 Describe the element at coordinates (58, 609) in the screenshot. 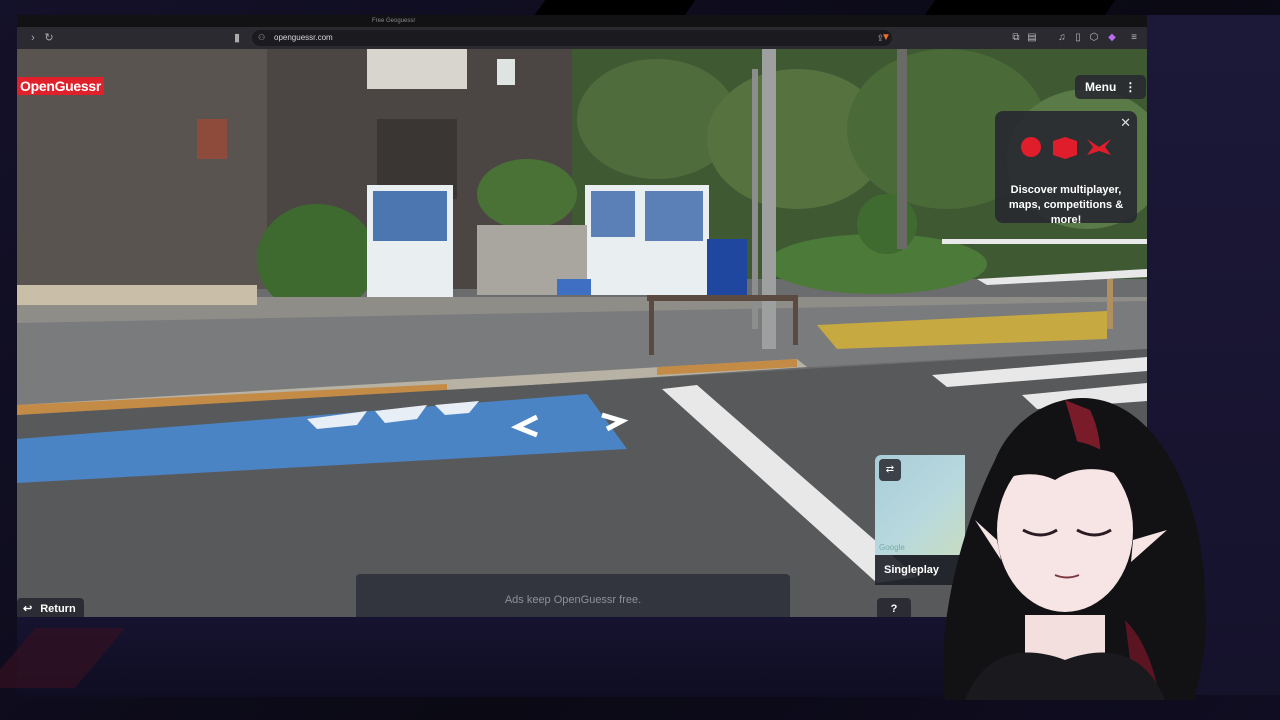

I see `return-label: Return` at that location.